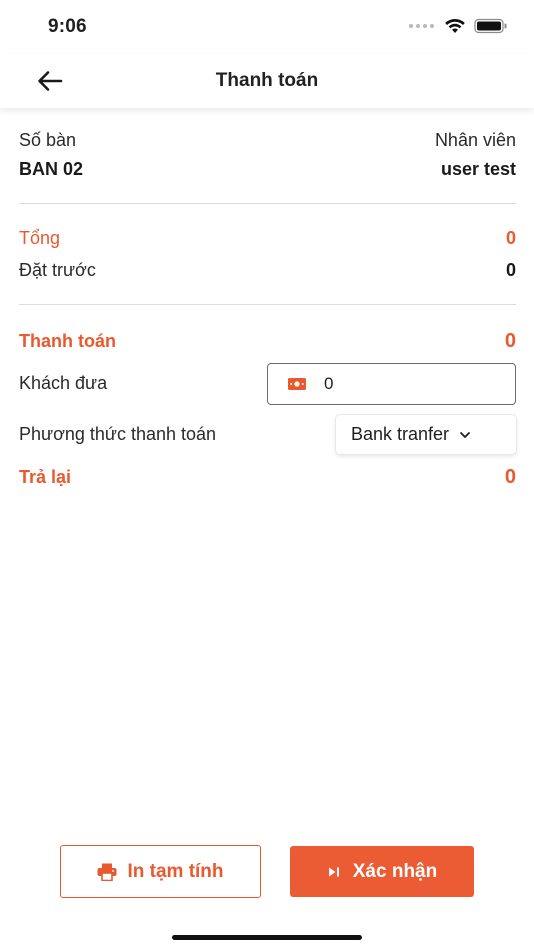 This screenshot has width=534, height=950. Describe the element at coordinates (490, 26) in the screenshot. I see `battery-icon` at that location.